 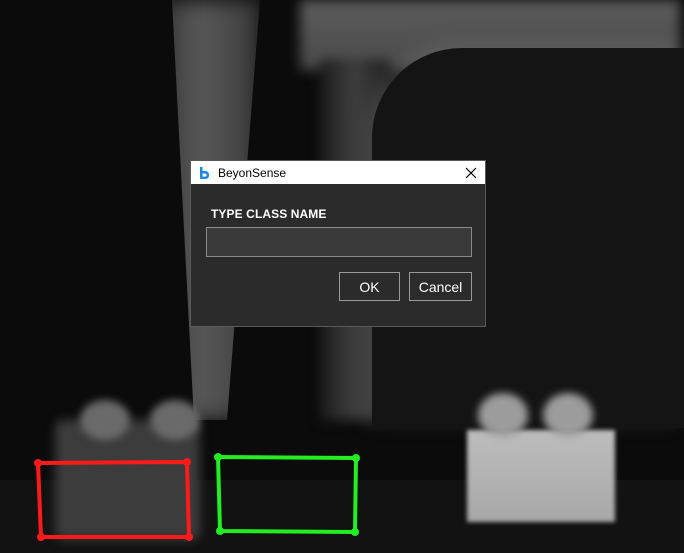 I want to click on dialog-title-bar: BeyonSense, so click(x=338, y=172).